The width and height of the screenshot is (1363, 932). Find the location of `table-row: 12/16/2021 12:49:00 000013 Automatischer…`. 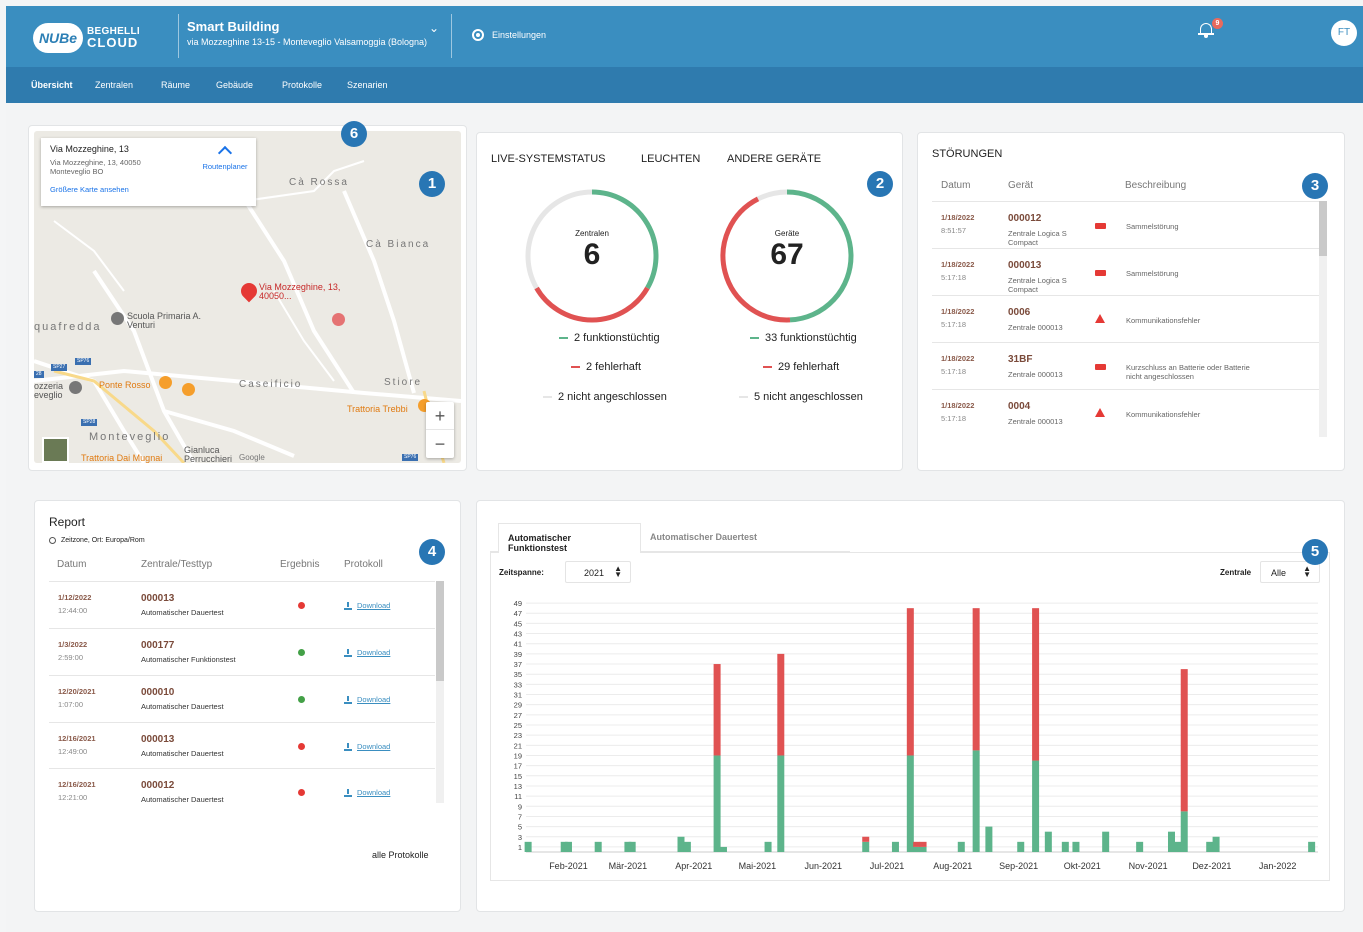

table-row: 12/16/2021 12:49:00 000013 Automatischer… is located at coordinates (242, 745).